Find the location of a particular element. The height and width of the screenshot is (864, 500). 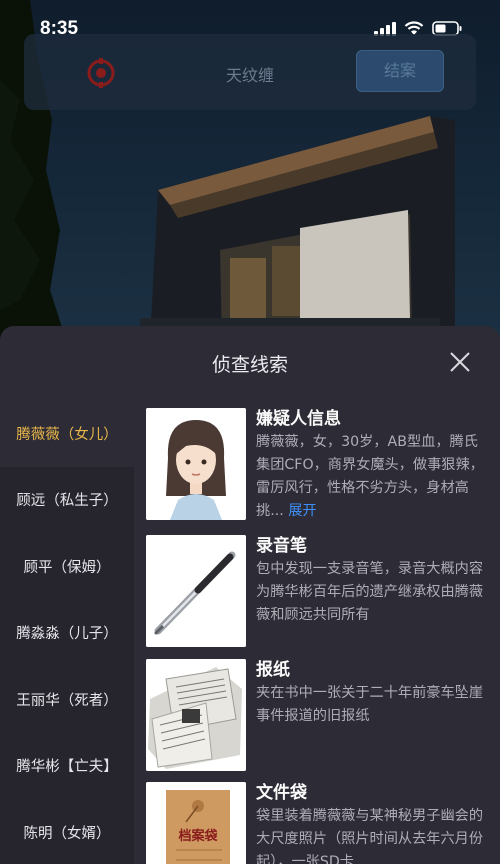

modal-title: 侦查线索 is located at coordinates (249, 365).